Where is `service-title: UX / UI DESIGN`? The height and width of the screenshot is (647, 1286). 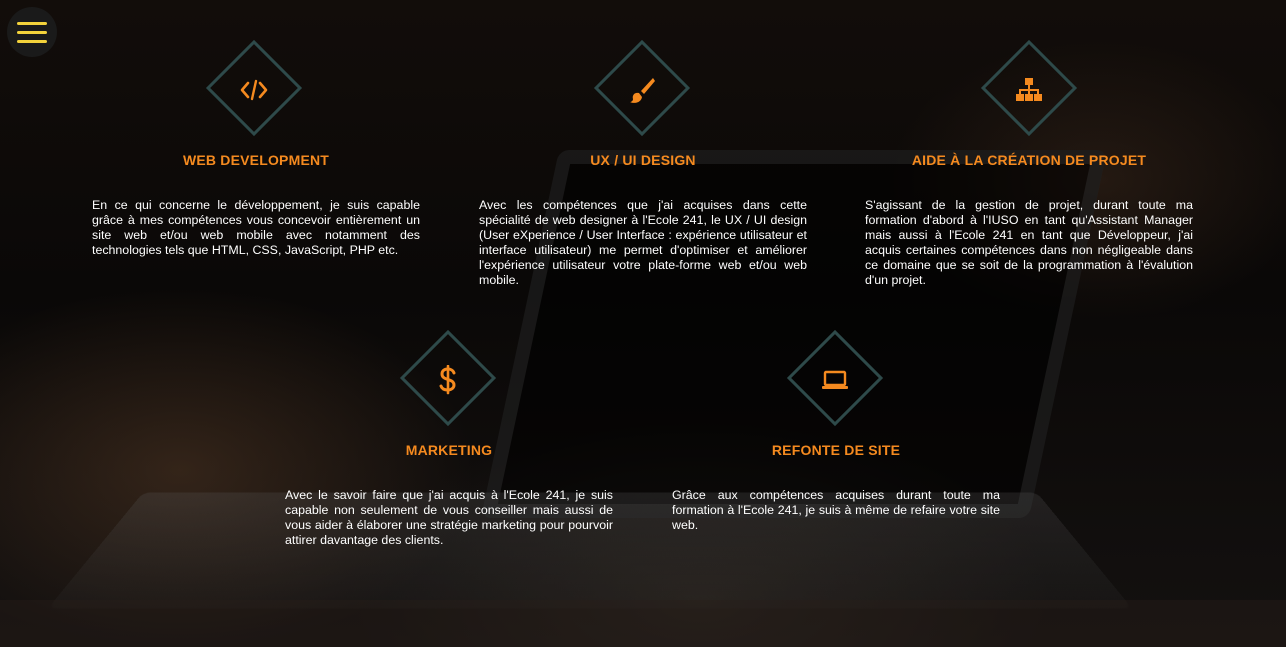 service-title: UX / UI DESIGN is located at coordinates (643, 160).